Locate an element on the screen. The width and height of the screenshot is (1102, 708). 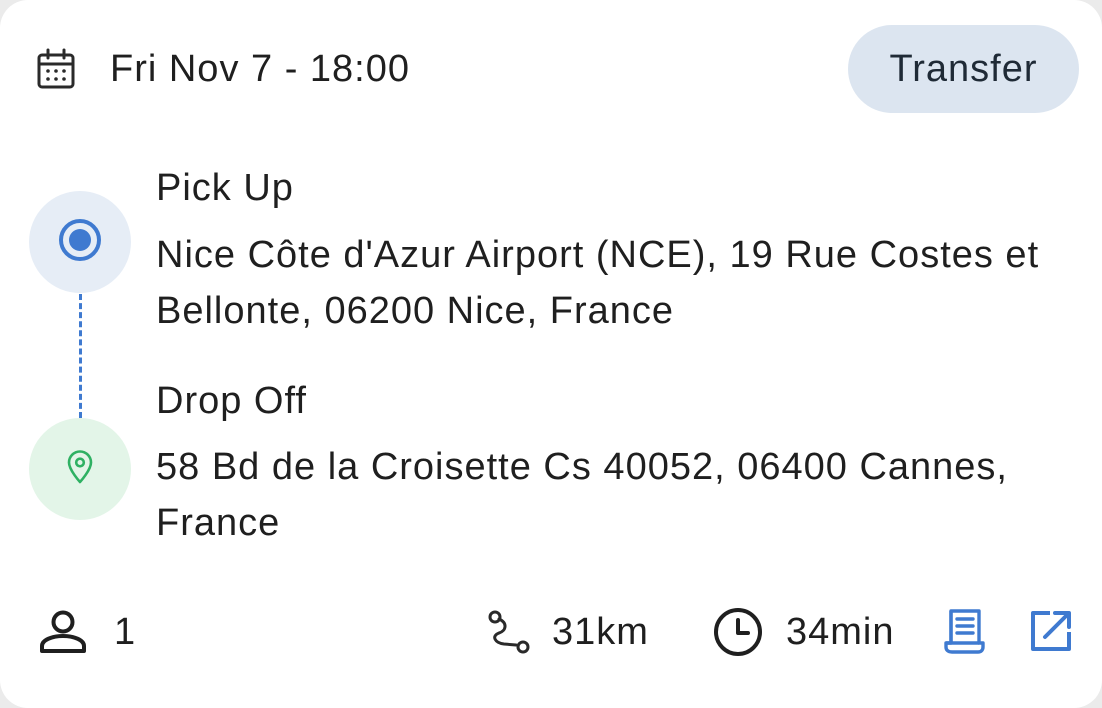
trip-distance-value: 31km is located at coordinates (600, 631).